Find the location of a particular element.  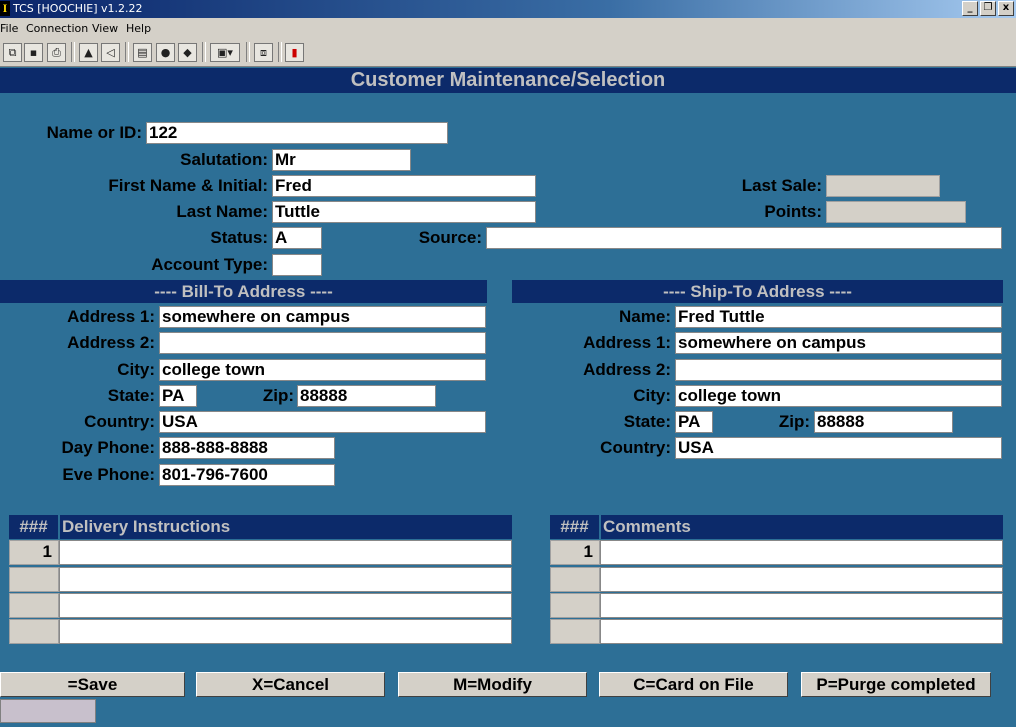

close-button: x is located at coordinates (1006, 8).